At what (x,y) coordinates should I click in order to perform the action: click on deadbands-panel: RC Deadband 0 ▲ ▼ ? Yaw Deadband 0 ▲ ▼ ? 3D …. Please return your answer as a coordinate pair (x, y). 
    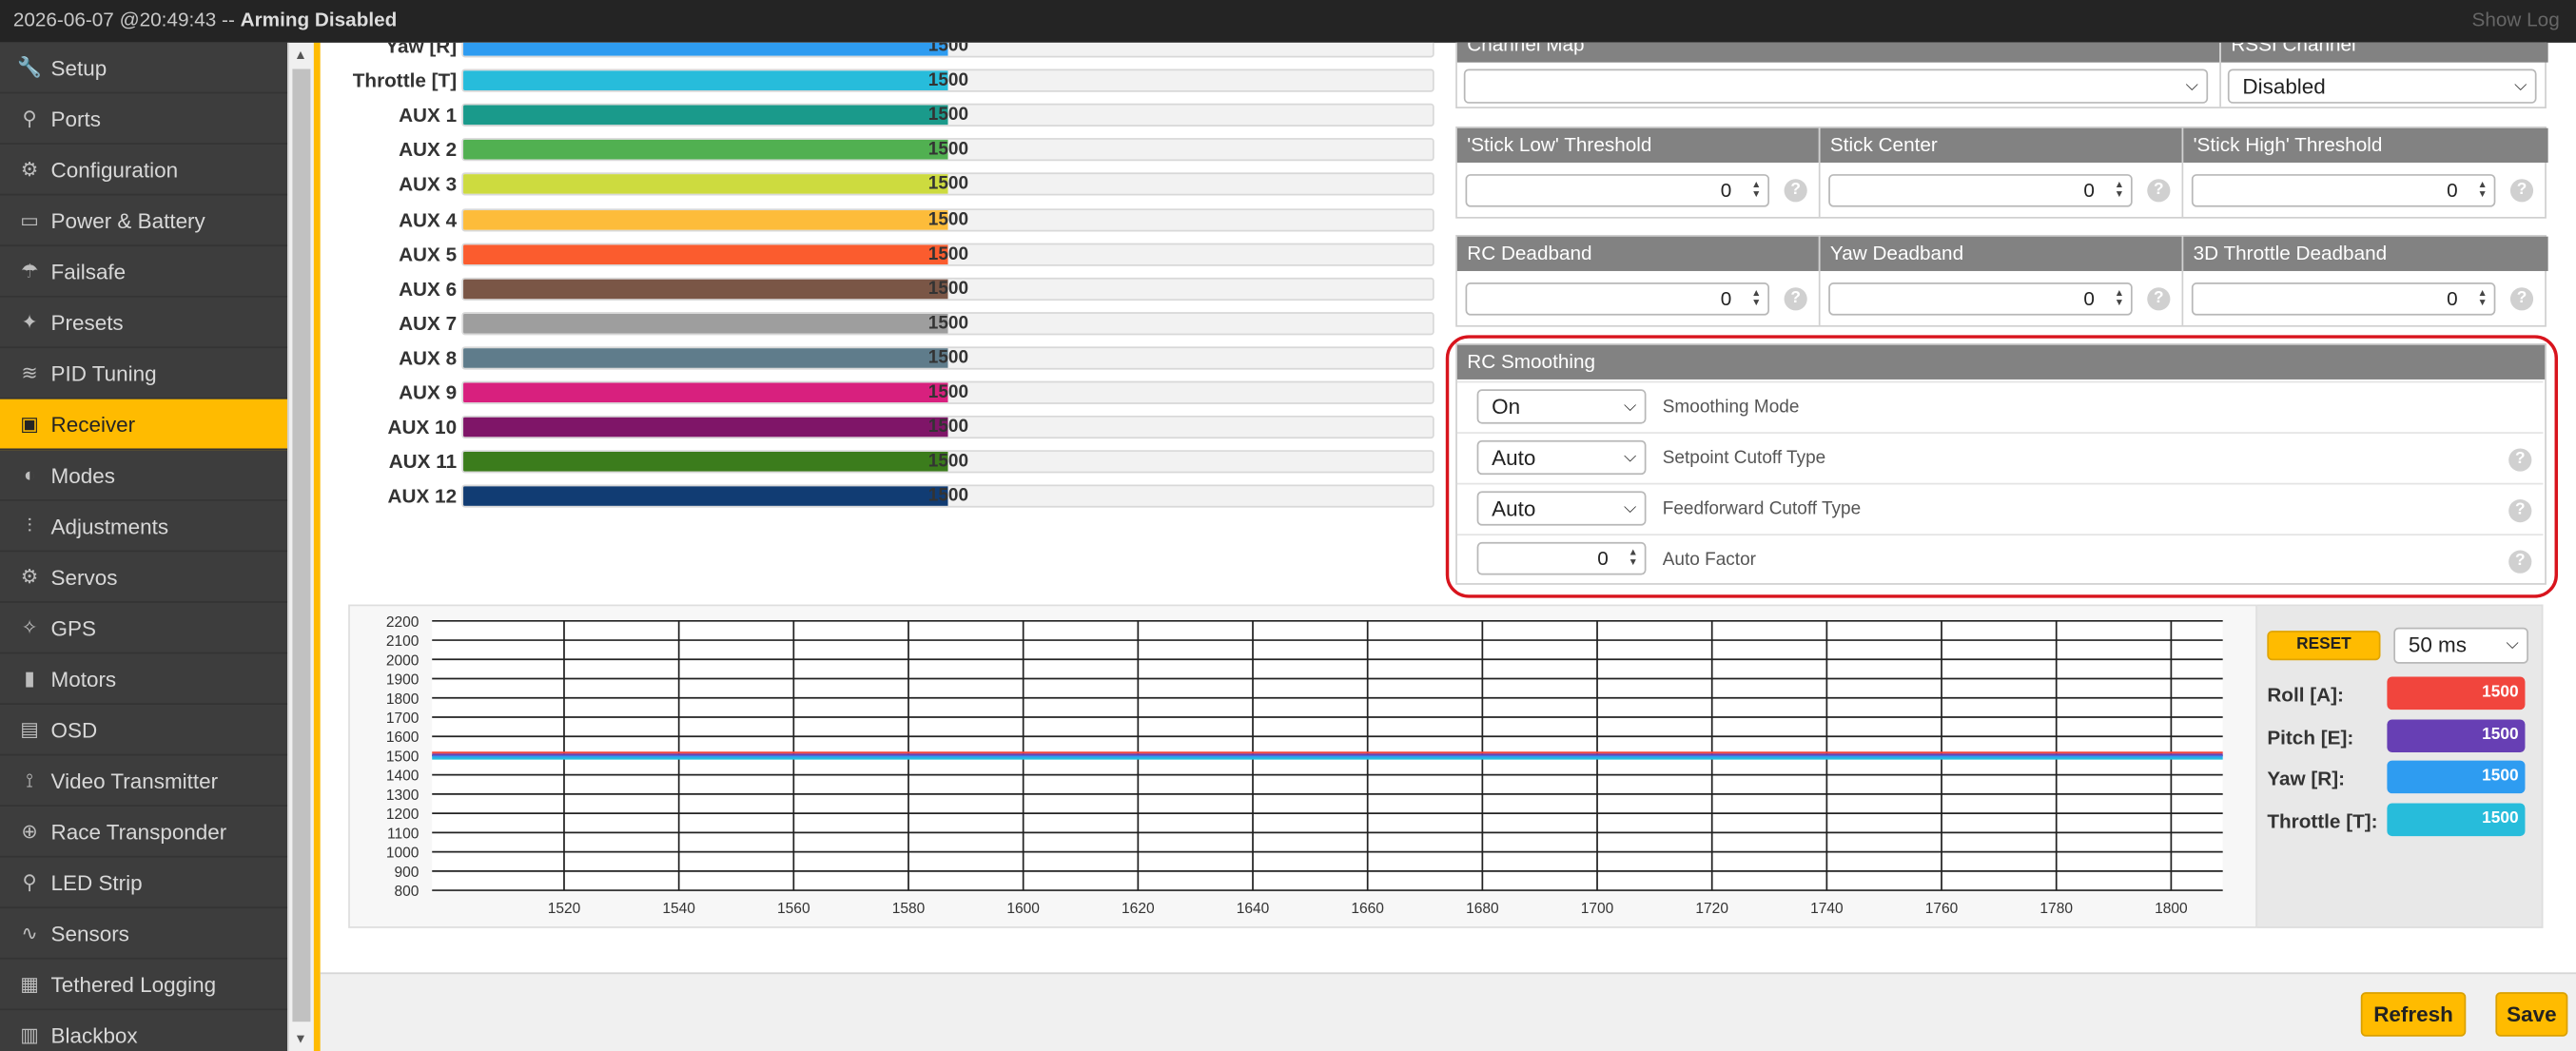
    Looking at the image, I should click on (2002, 280).